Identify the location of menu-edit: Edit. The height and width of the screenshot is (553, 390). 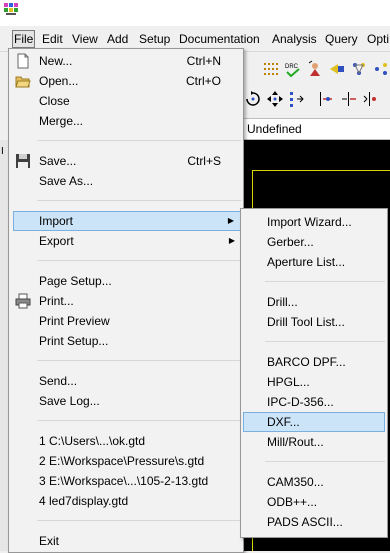
(52, 39).